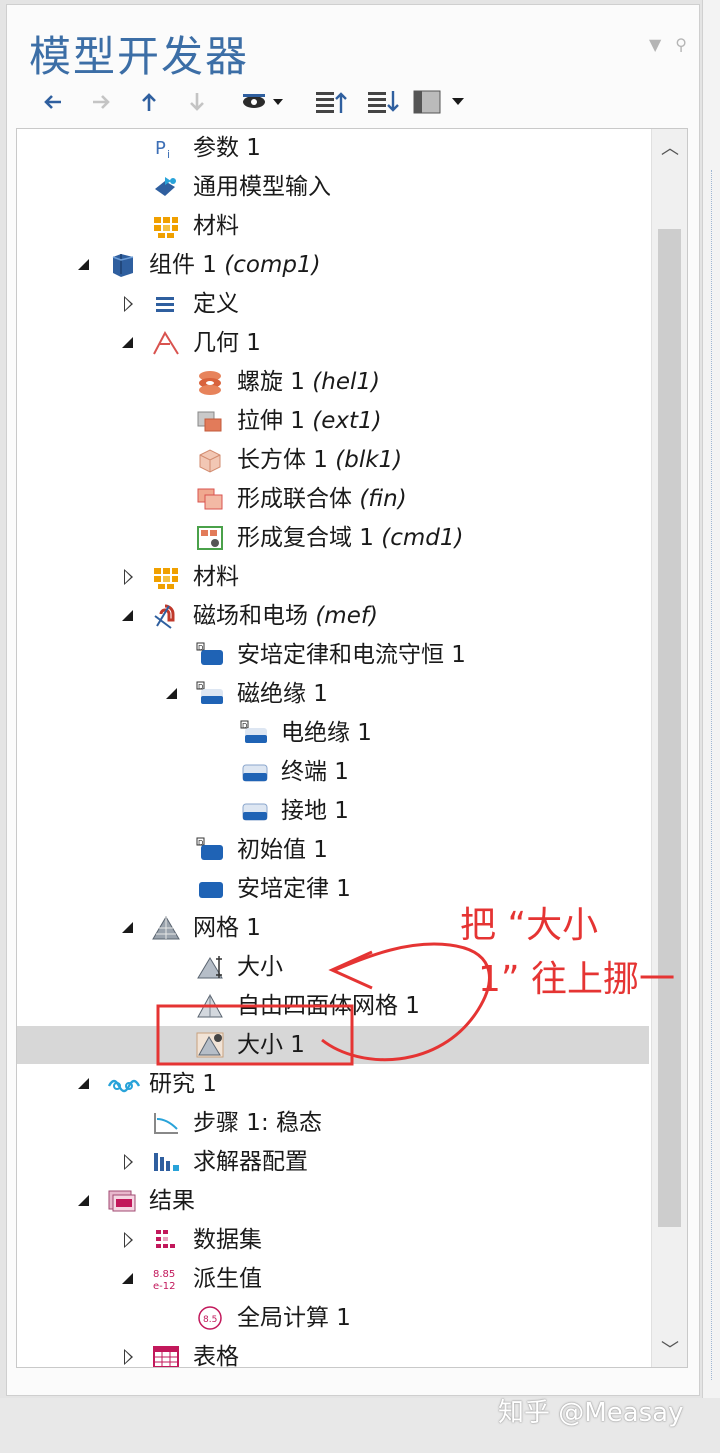  What do you see at coordinates (172, 1201) in the screenshot?
I see `tree-item-text: 结果` at bounding box center [172, 1201].